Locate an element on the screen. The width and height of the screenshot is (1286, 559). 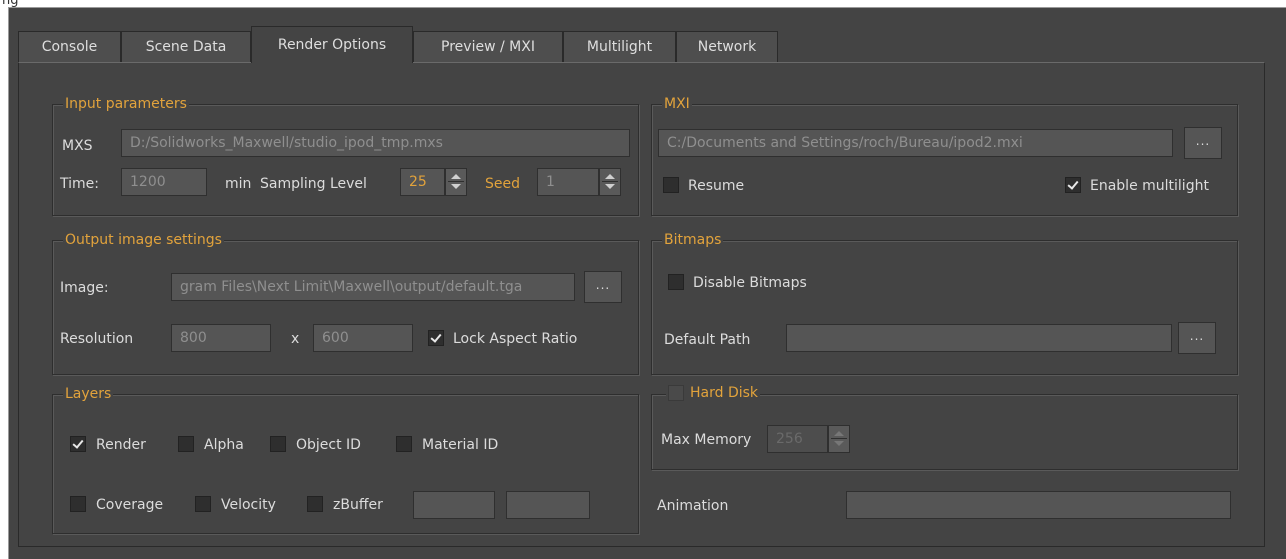
image-label: Image: is located at coordinates (84, 288).